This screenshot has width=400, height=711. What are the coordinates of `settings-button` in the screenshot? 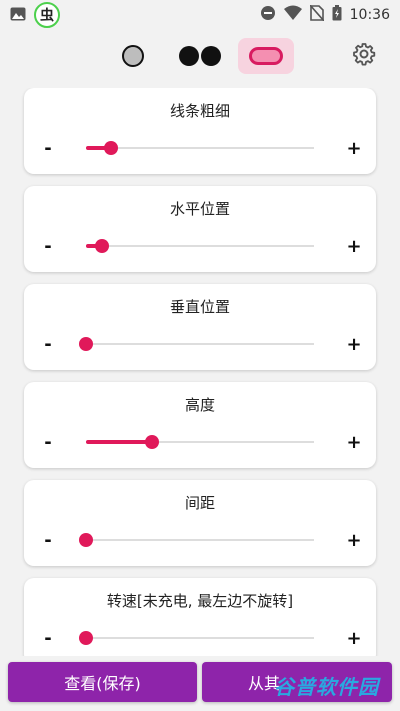 It's located at (364, 56).